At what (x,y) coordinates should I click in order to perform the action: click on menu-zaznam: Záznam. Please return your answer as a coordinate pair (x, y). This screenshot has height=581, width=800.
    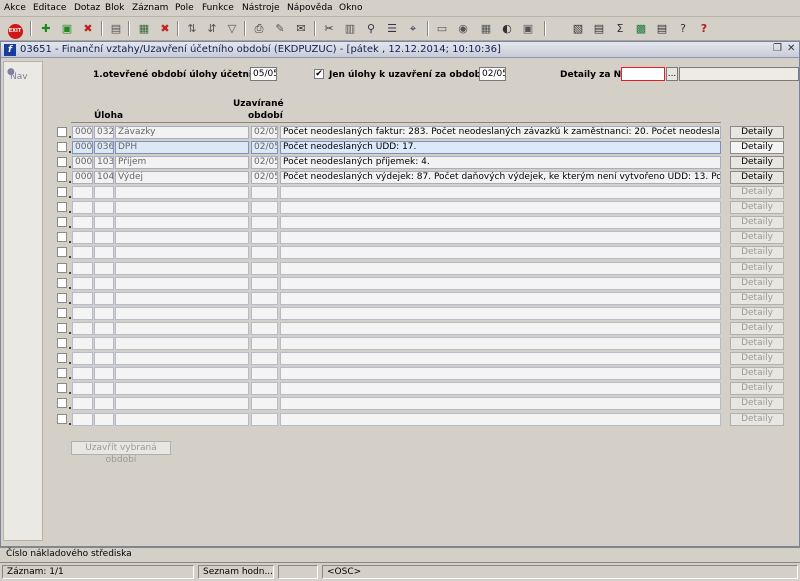
    Looking at the image, I should click on (150, 8).